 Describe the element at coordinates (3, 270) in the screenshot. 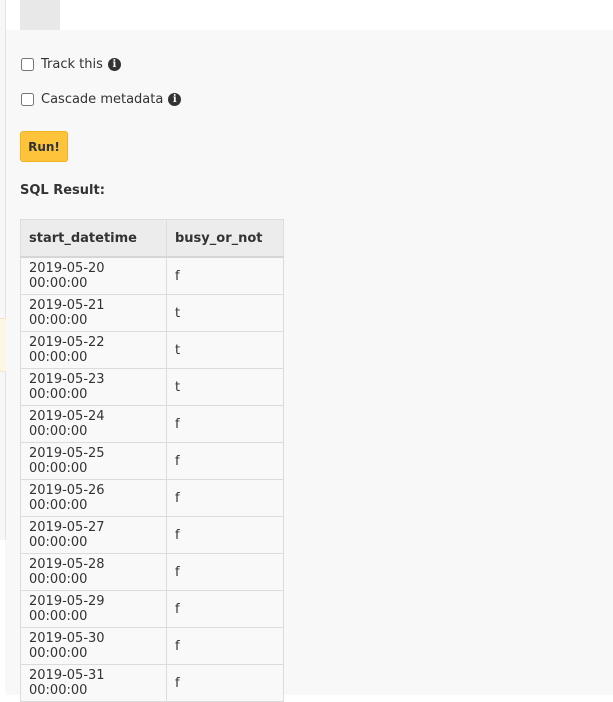

I see `left-edge` at that location.